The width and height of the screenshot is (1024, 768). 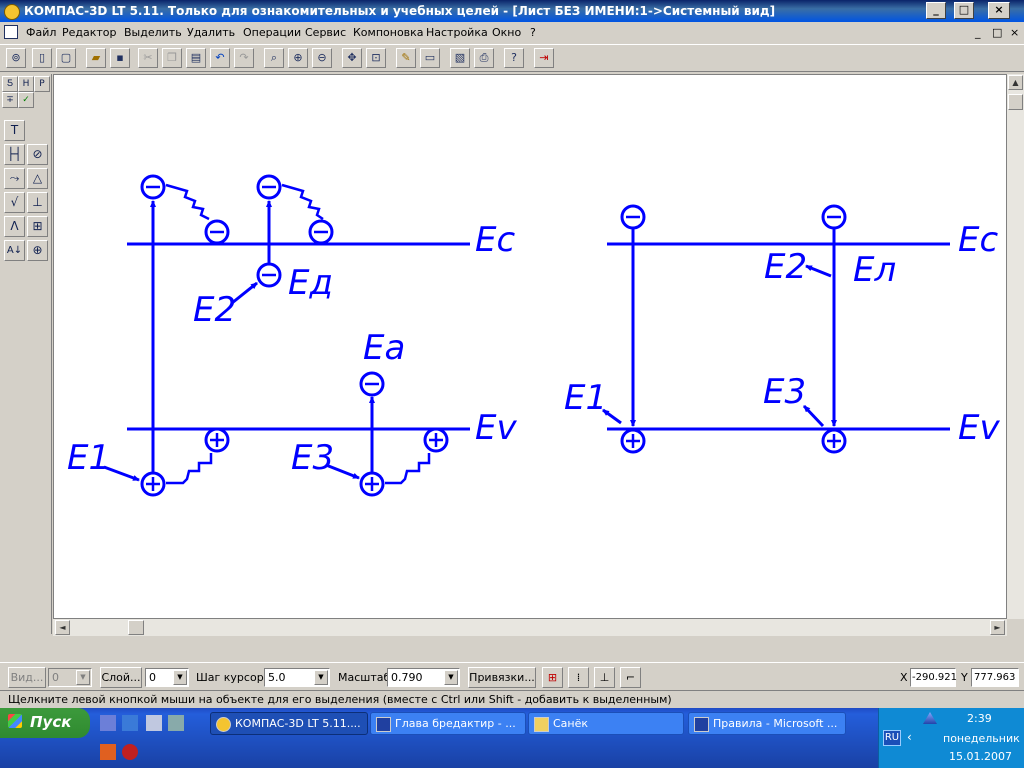 I want to click on scroll-left-button: ◄, so click(x=62, y=627).